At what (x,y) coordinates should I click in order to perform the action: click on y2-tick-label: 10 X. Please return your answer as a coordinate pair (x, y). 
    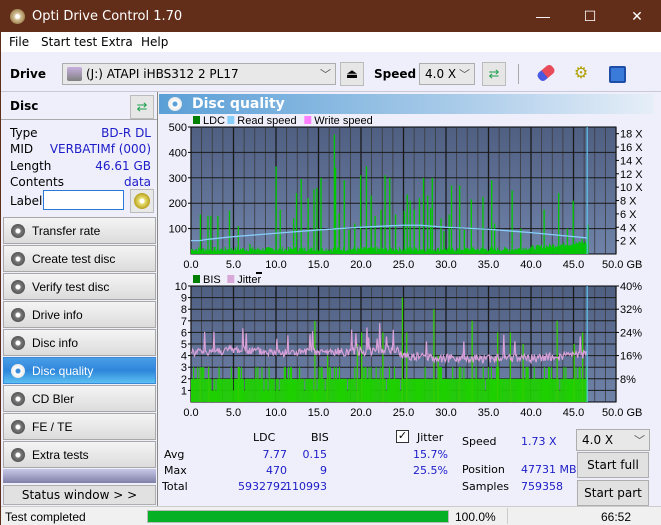
    Looking at the image, I should click on (631, 188).